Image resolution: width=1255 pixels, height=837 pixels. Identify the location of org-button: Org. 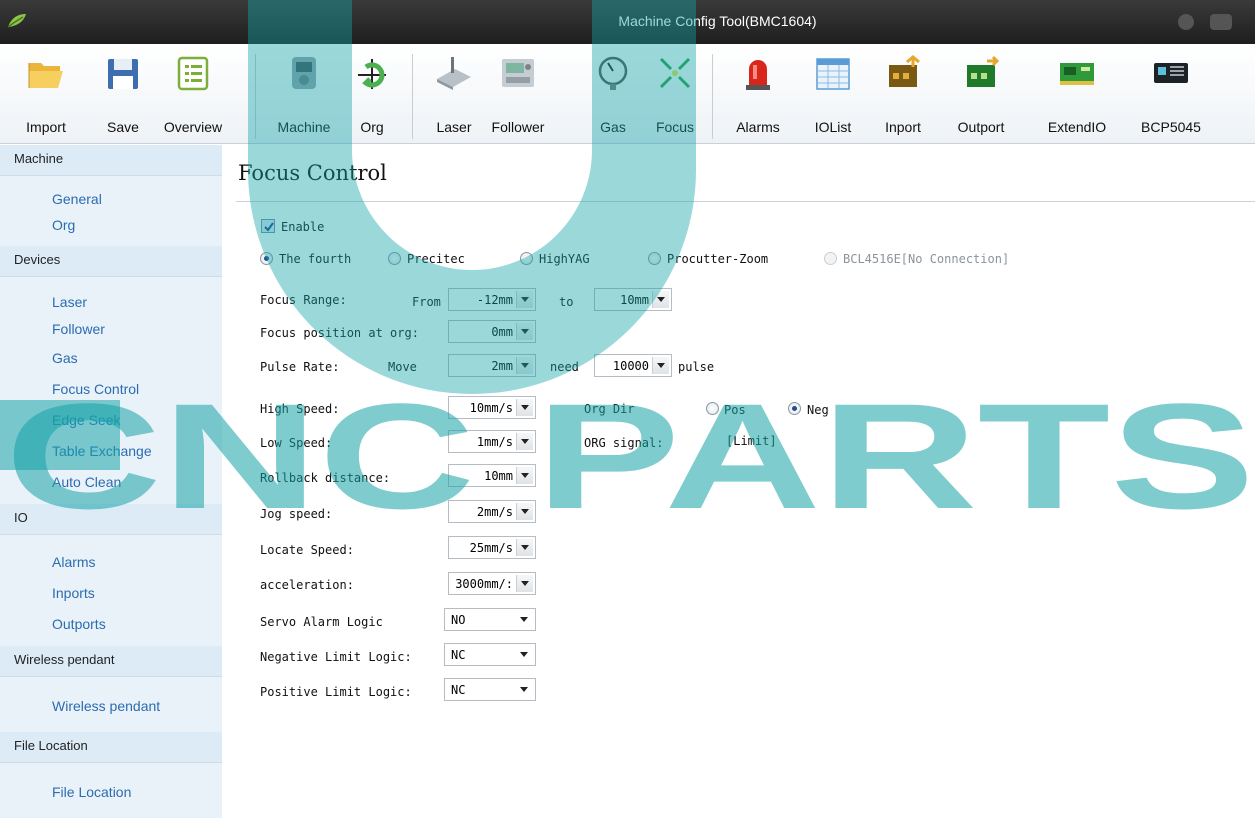
(372, 94).